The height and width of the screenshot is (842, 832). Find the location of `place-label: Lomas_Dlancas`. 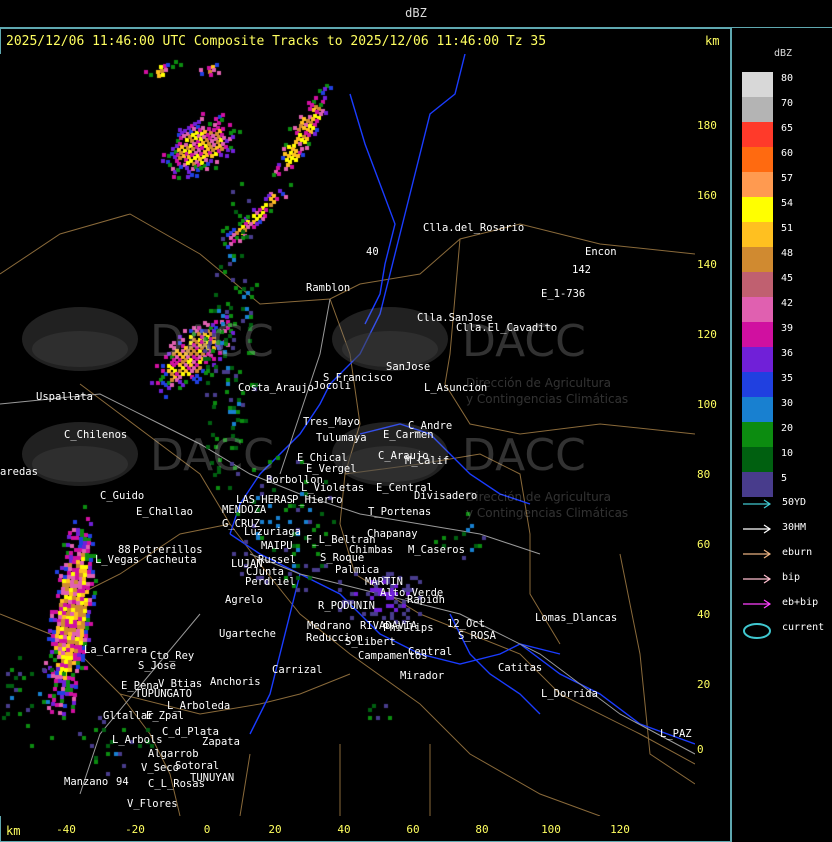

place-label: Lomas_Dlancas is located at coordinates (576, 618).